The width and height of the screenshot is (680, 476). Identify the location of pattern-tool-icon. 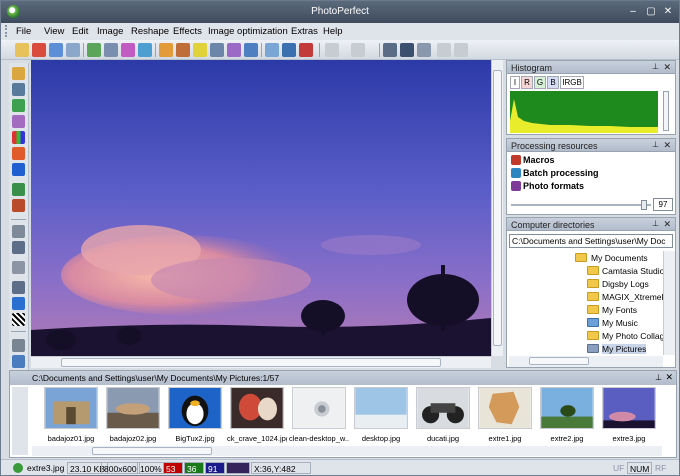
(18, 319).